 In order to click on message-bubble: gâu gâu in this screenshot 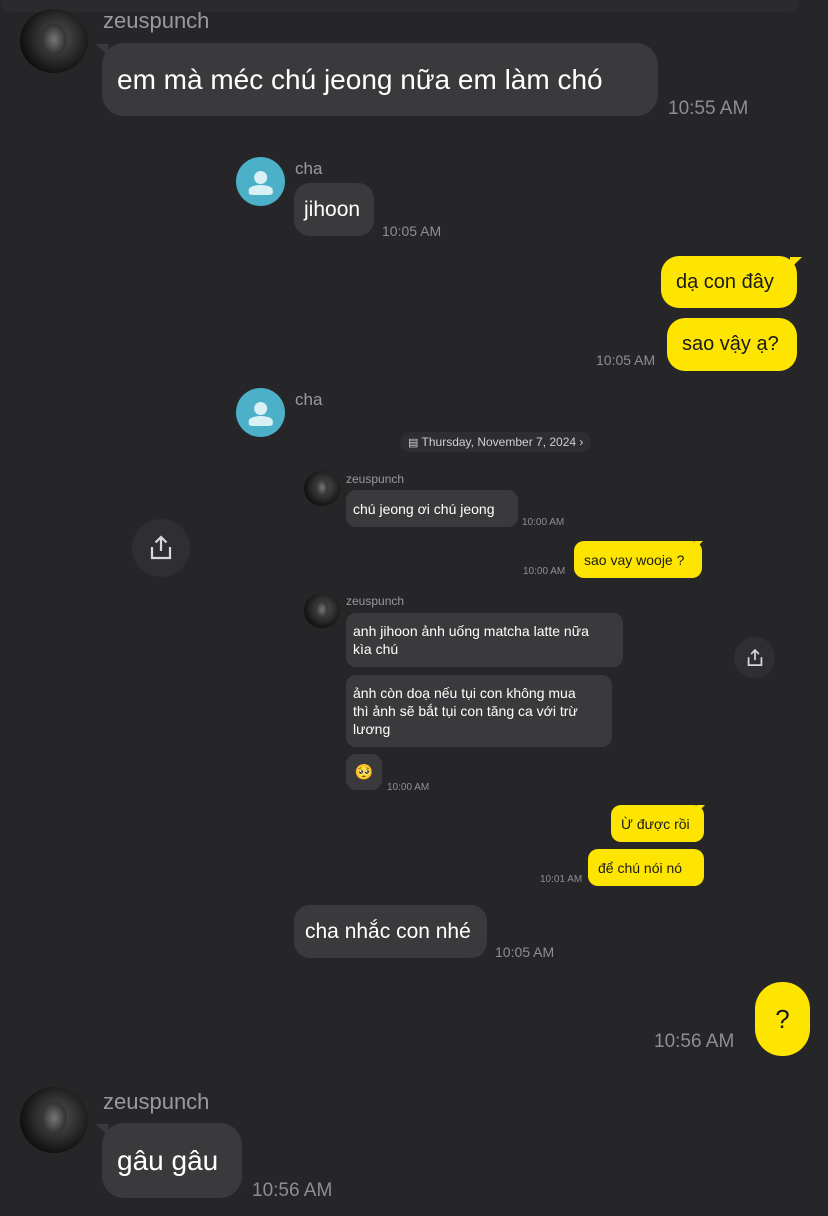, I will do `click(172, 1160)`.